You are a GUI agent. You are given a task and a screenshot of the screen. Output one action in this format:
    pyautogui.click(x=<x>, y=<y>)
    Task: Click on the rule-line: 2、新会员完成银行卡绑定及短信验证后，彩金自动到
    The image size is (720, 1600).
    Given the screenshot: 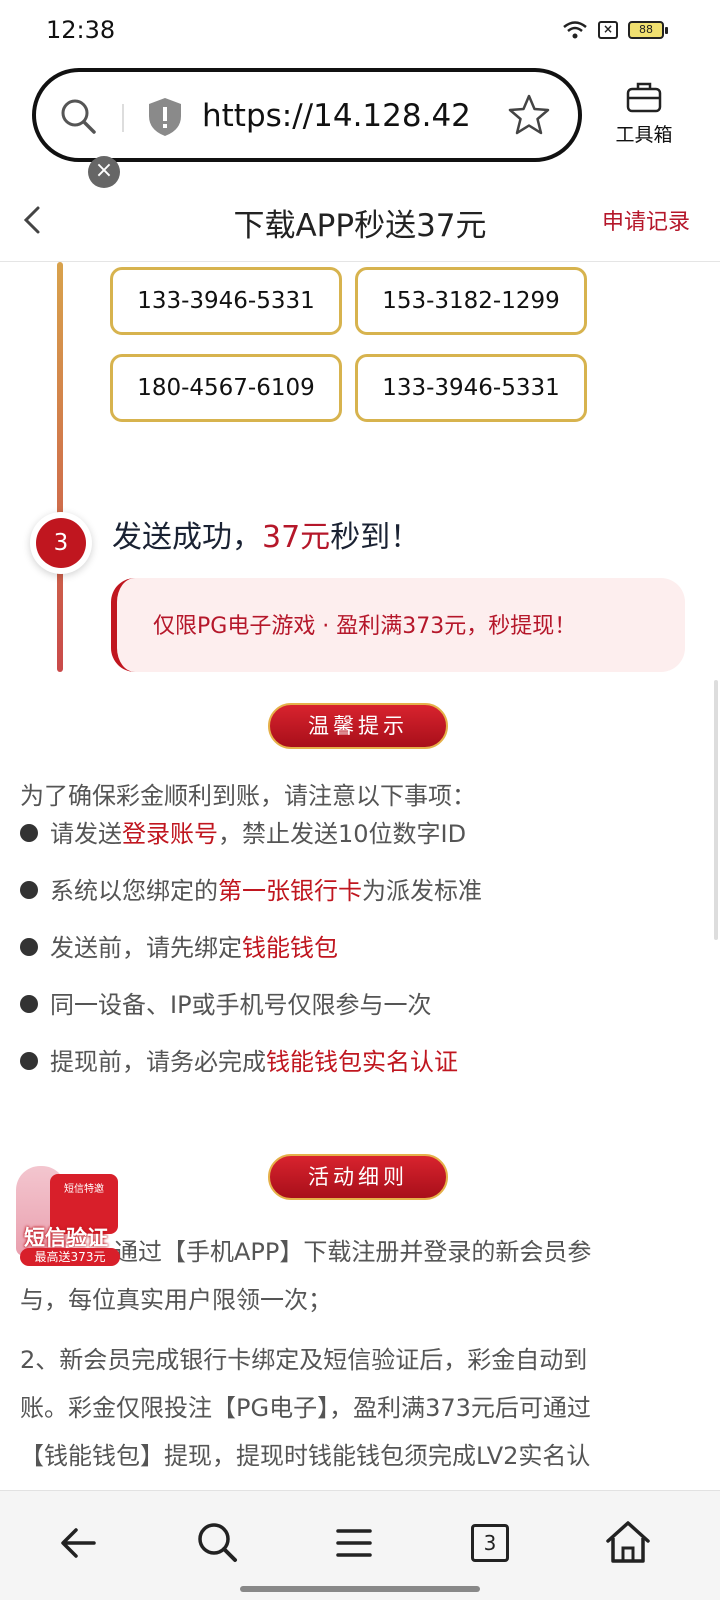 What is the action you would take?
    pyautogui.click(x=304, y=1360)
    